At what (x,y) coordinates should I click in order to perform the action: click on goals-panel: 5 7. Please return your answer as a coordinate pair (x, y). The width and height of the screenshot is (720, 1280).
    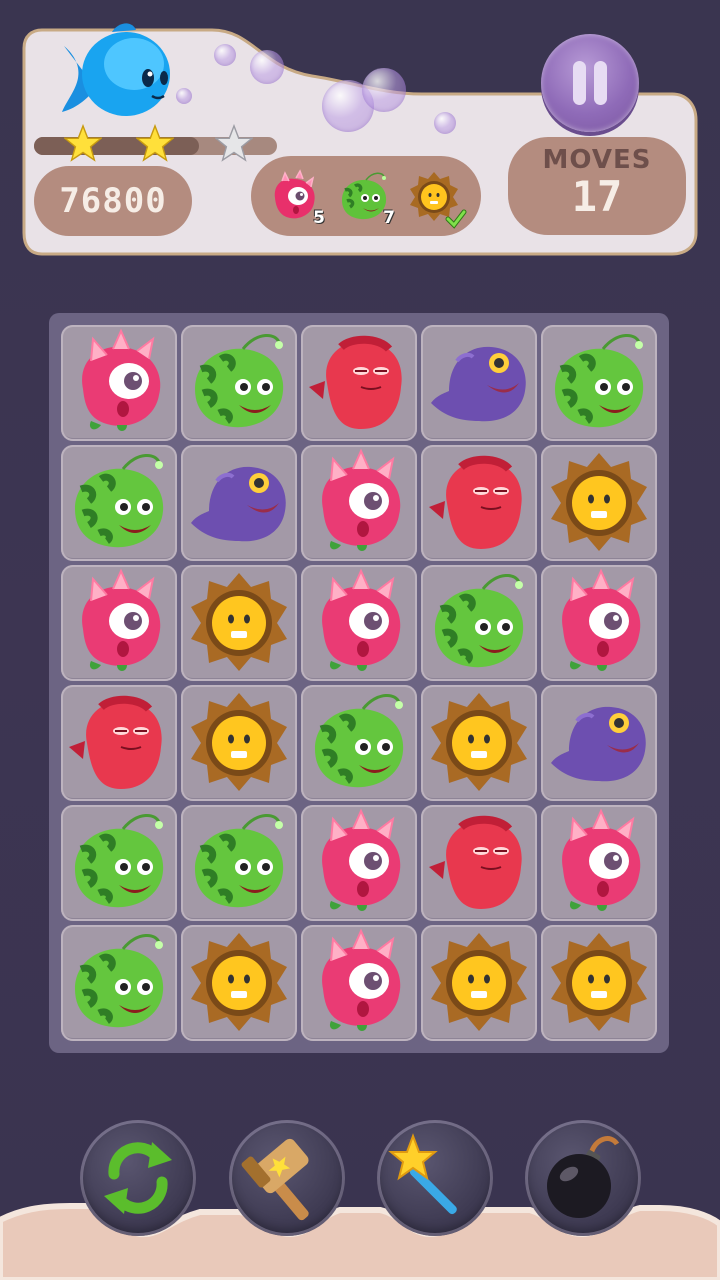
    Looking at the image, I should click on (366, 196).